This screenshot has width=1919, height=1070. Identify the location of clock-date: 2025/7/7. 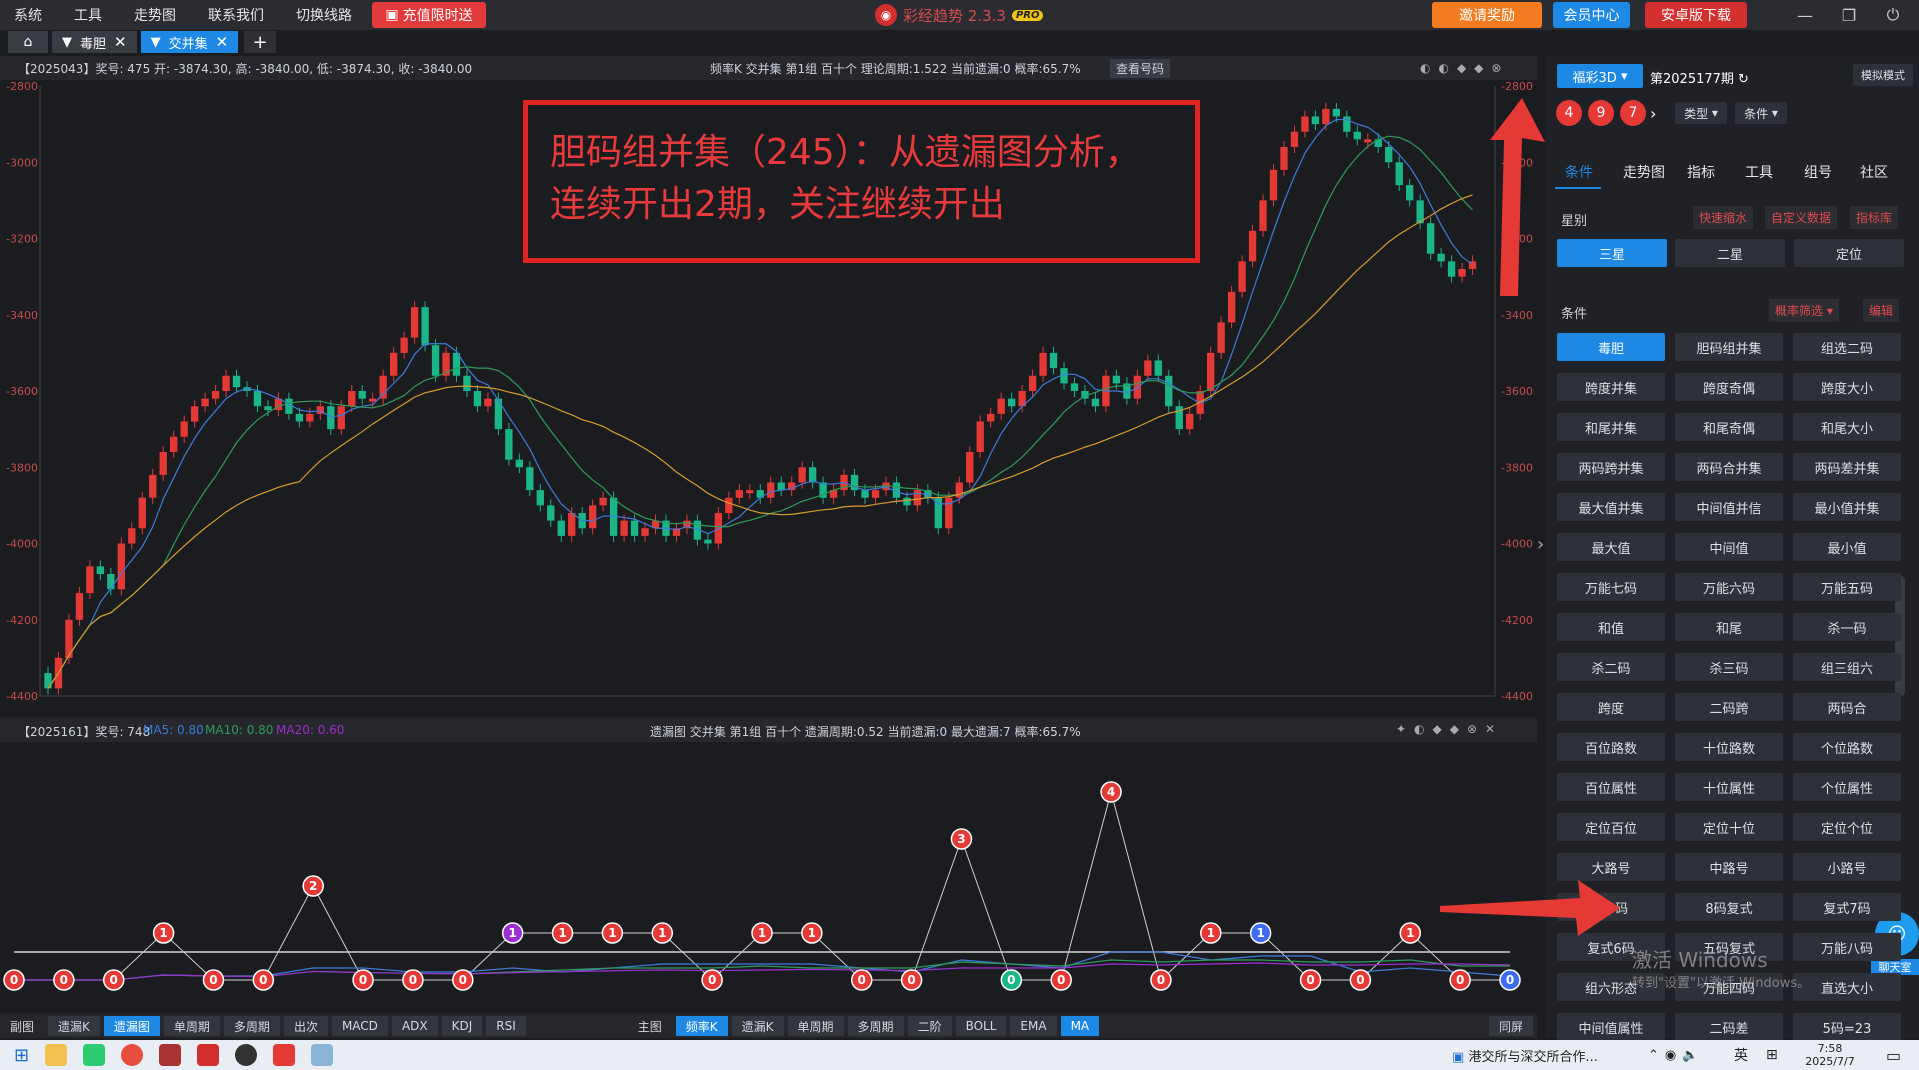
(1830, 1061).